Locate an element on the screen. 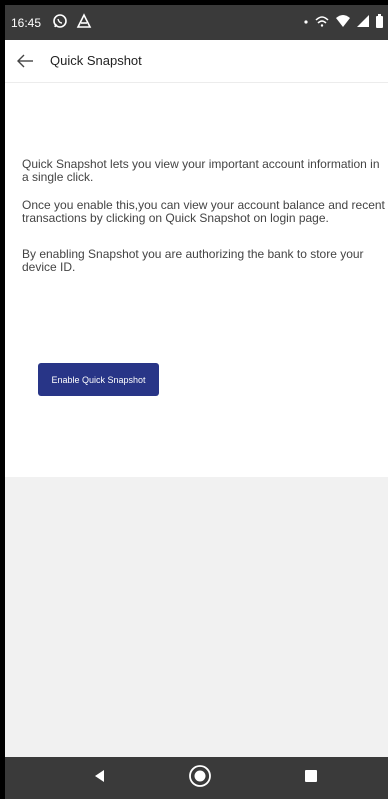 The image size is (388, 799). enable-quick-snapshot-button: Enable Quick Snapshot is located at coordinates (98, 379).